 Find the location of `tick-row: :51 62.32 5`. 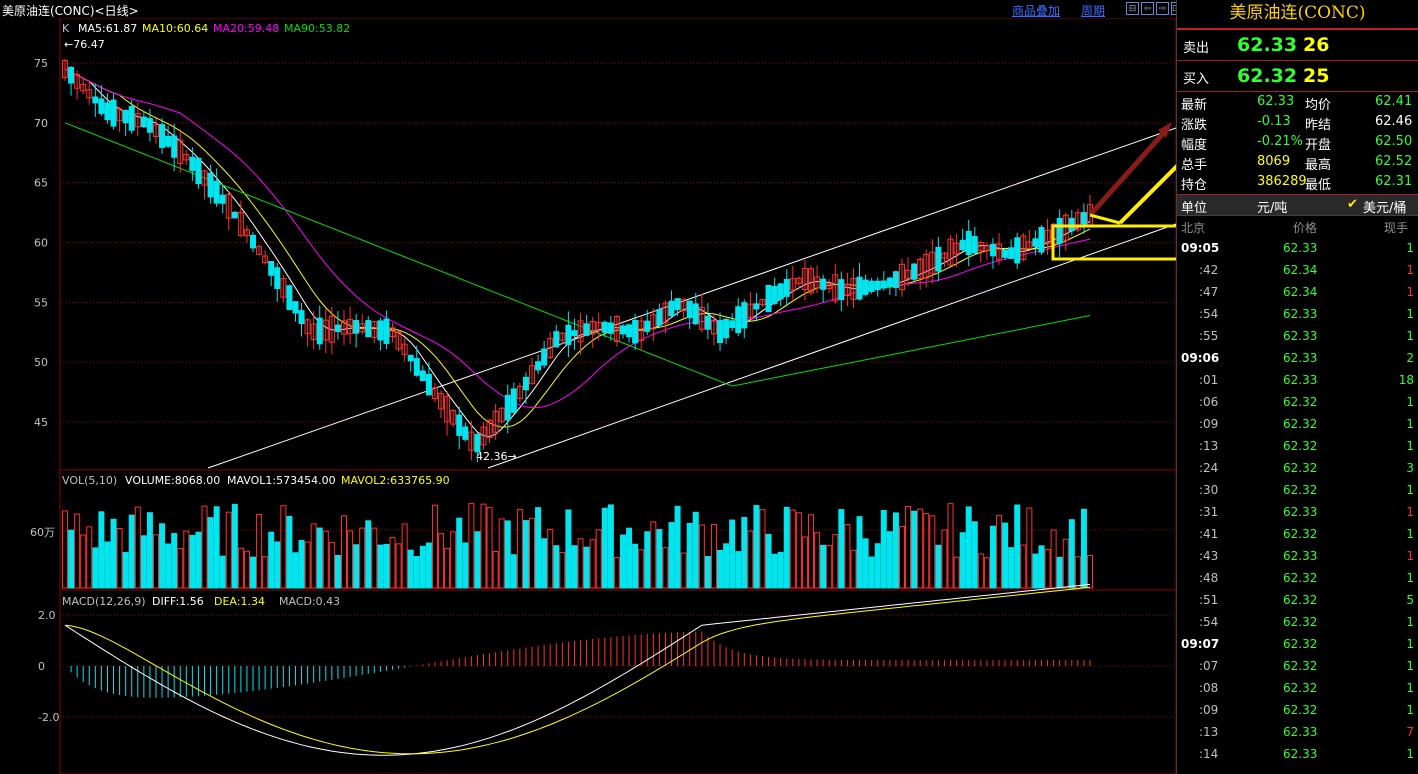

tick-row: :51 62.32 5 is located at coordinates (1297, 601).